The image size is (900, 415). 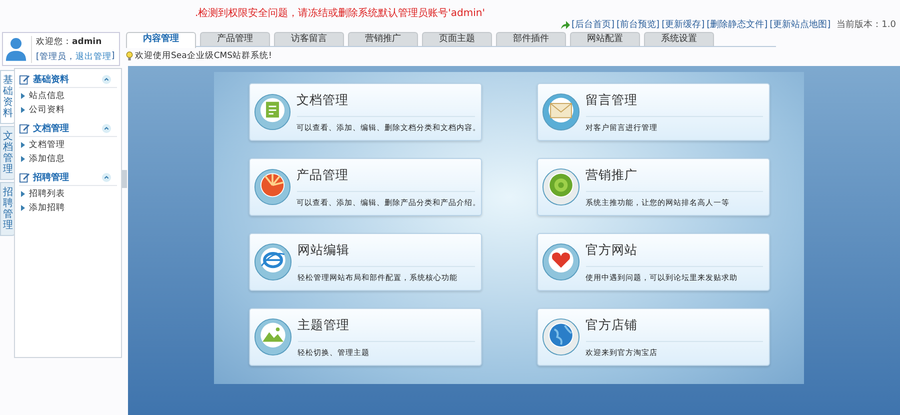 I want to click on menu-item: 添加信息, so click(x=47, y=159).